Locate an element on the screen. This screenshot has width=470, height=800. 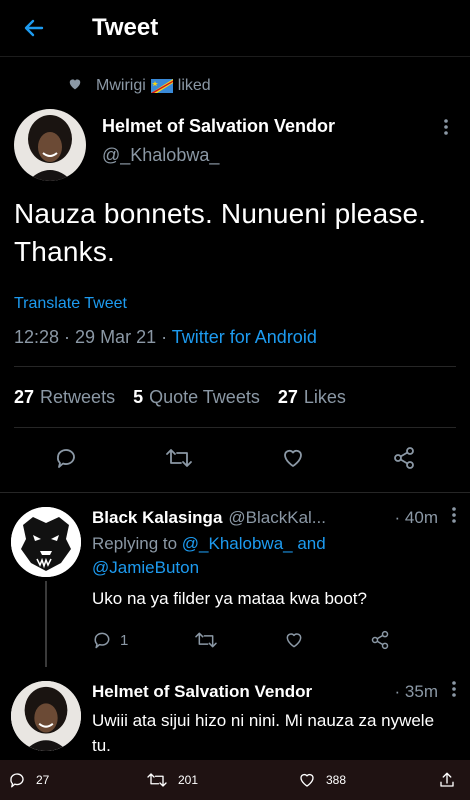
author-name: Helmet of Salvation Vendor is located at coordinates (218, 126).